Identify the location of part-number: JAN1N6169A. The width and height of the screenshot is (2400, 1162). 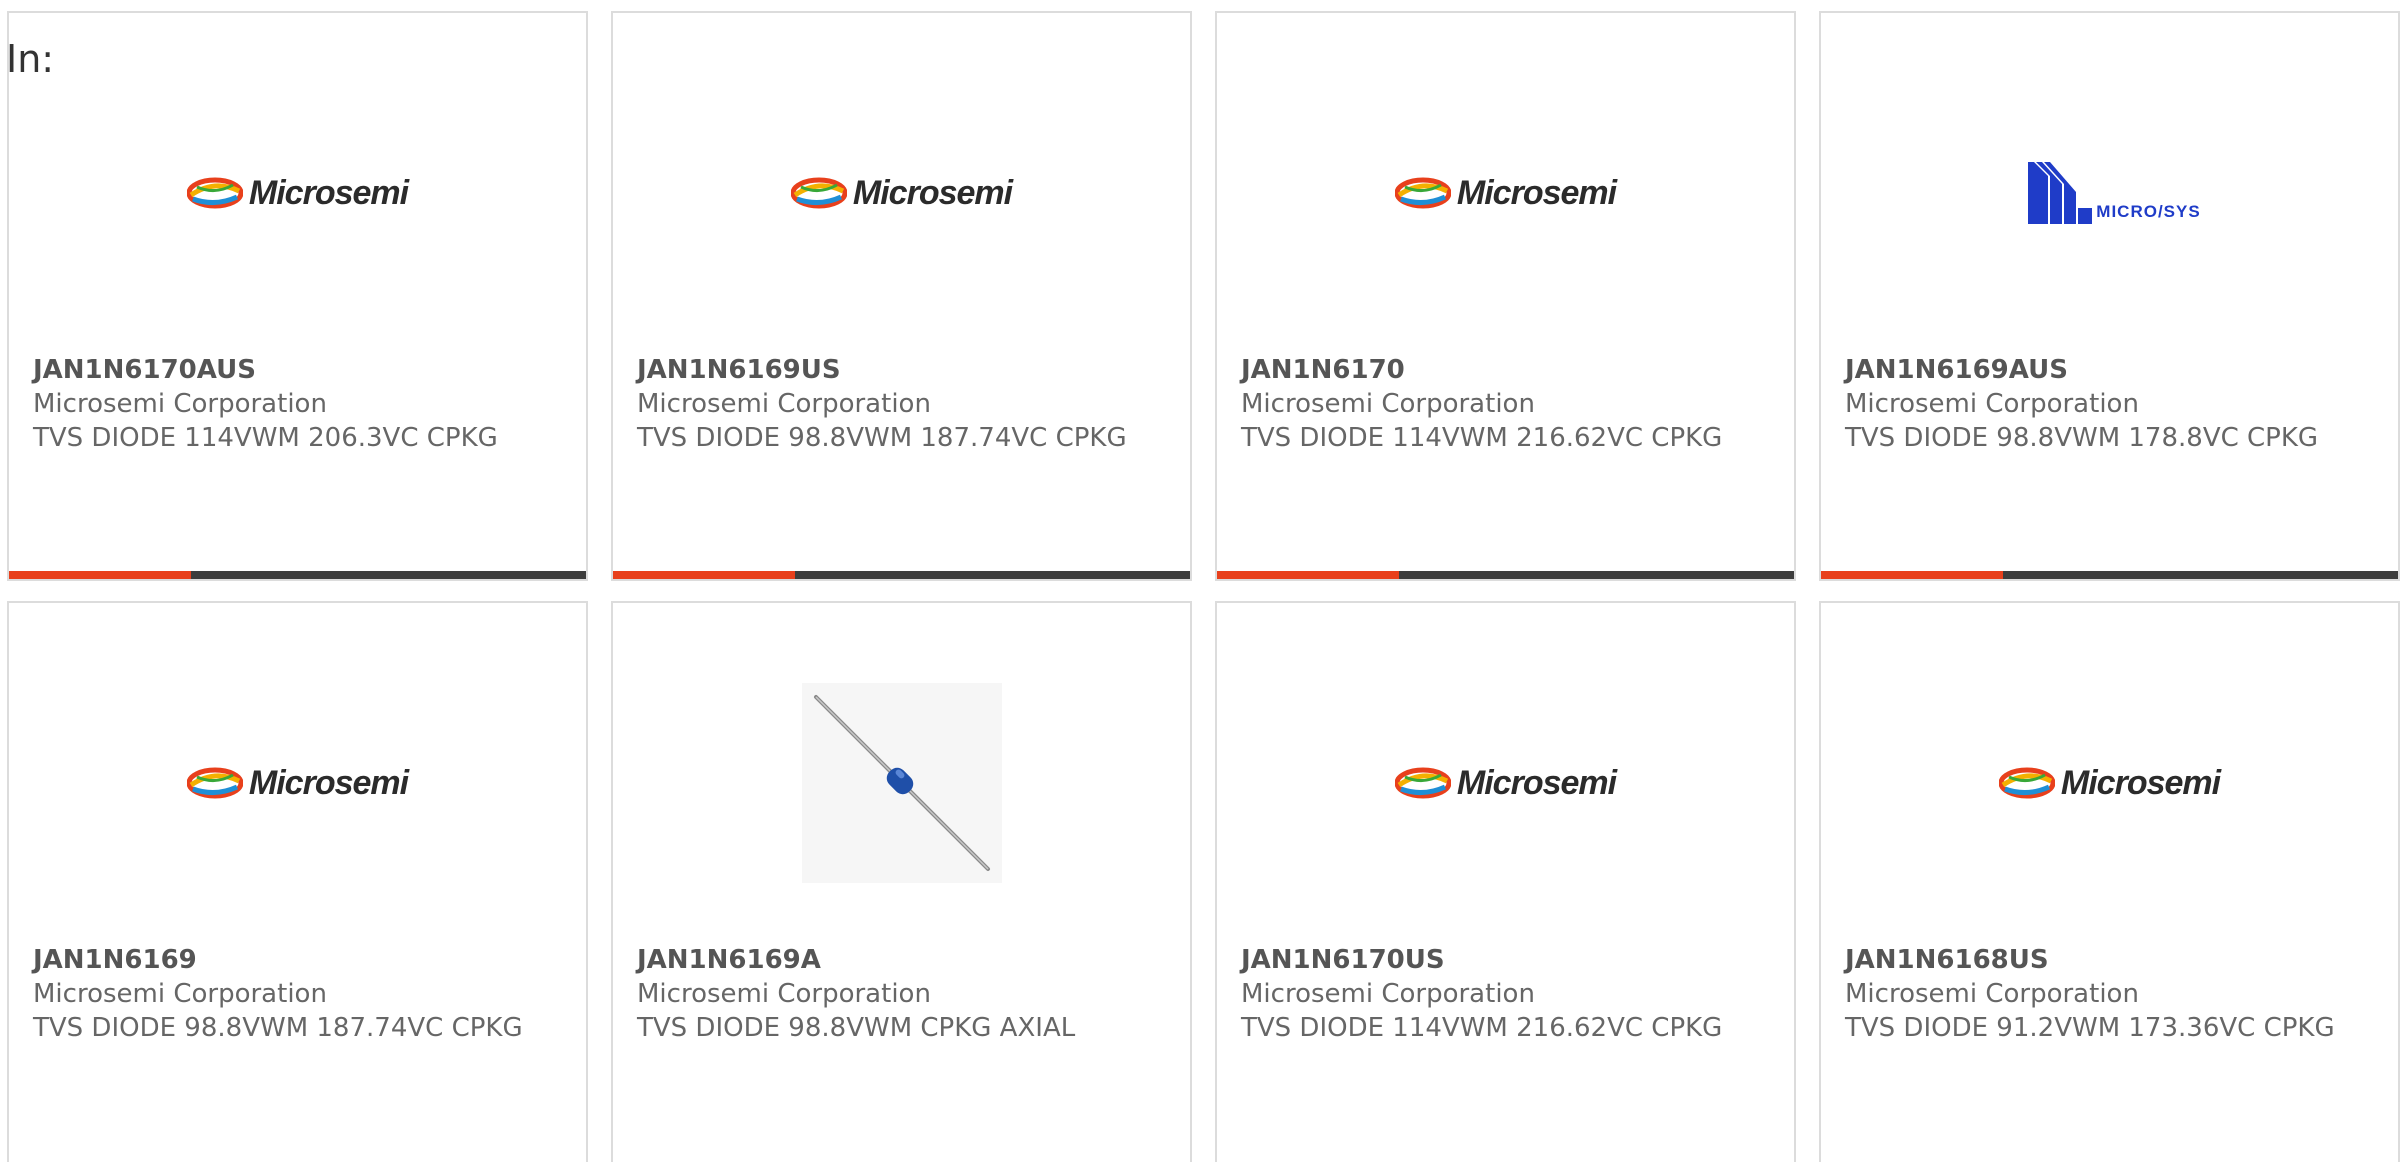
(903, 960).